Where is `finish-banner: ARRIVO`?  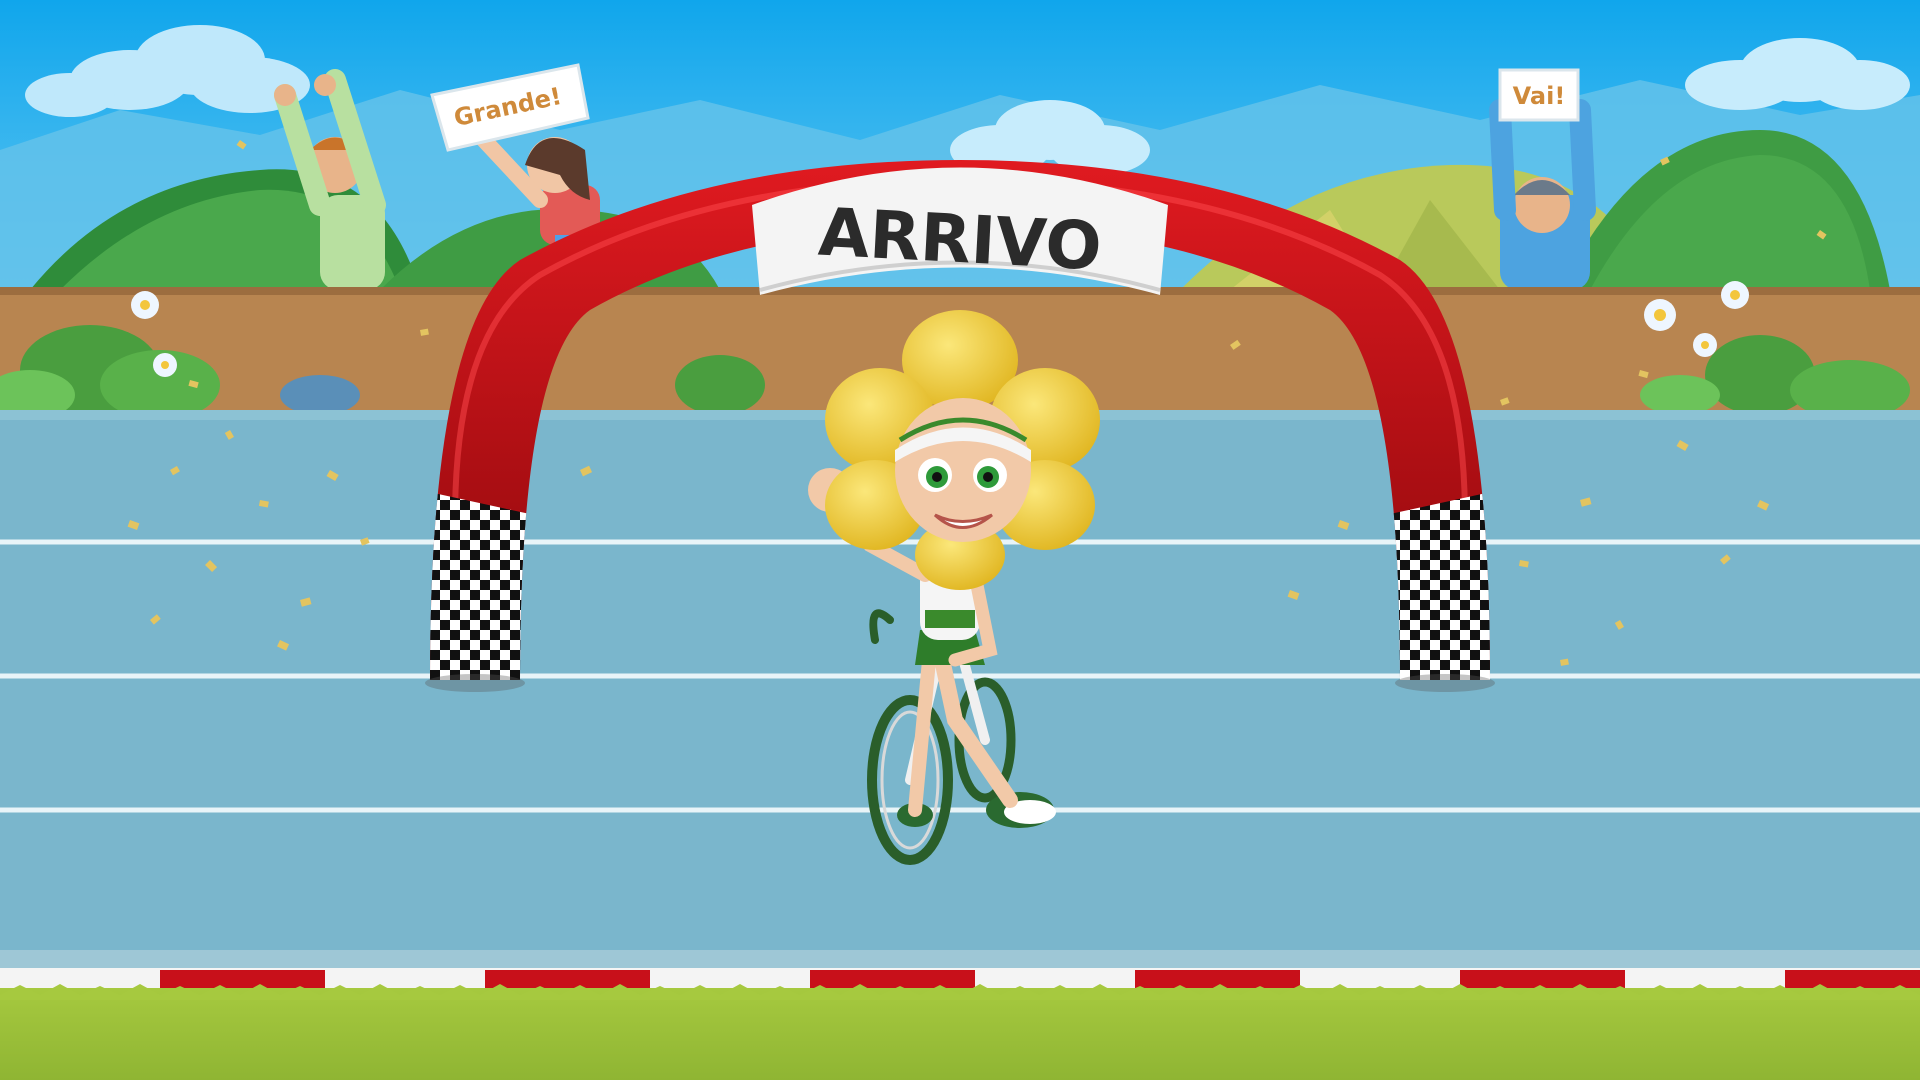 finish-banner: ARRIVO is located at coordinates (960, 231).